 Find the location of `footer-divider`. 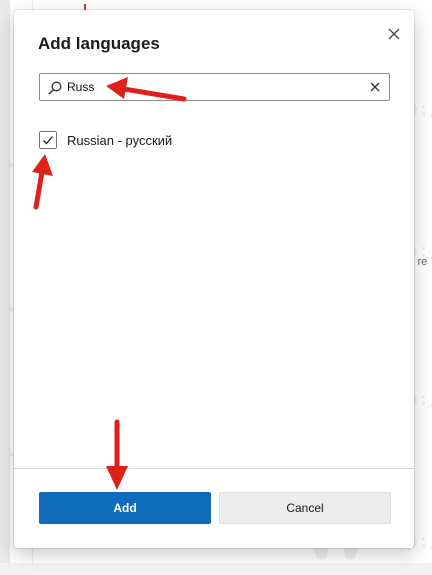

footer-divider is located at coordinates (214, 468).